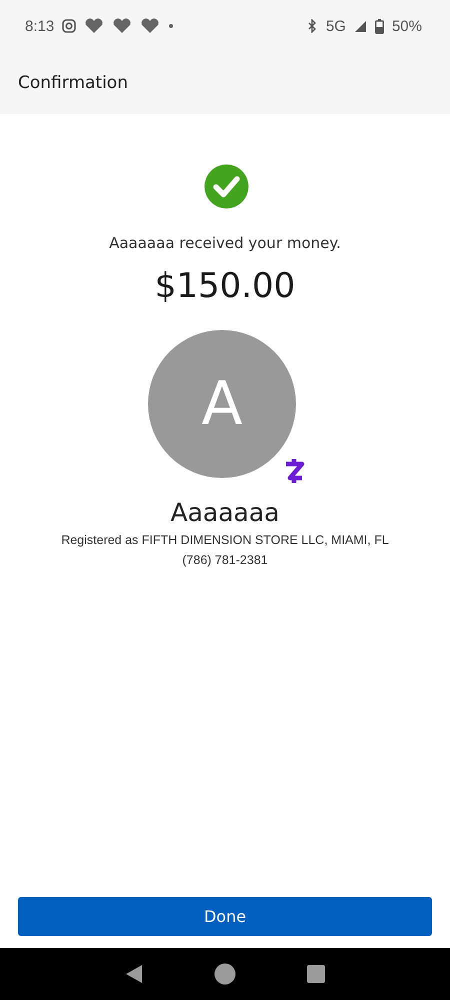  What do you see at coordinates (379, 26) in the screenshot?
I see `battery-icon` at bounding box center [379, 26].